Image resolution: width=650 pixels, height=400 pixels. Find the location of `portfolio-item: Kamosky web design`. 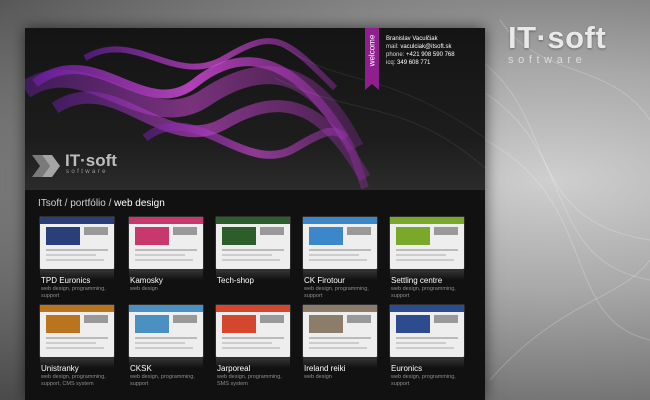

portfolio-item: Kamosky web design is located at coordinates (166, 254).